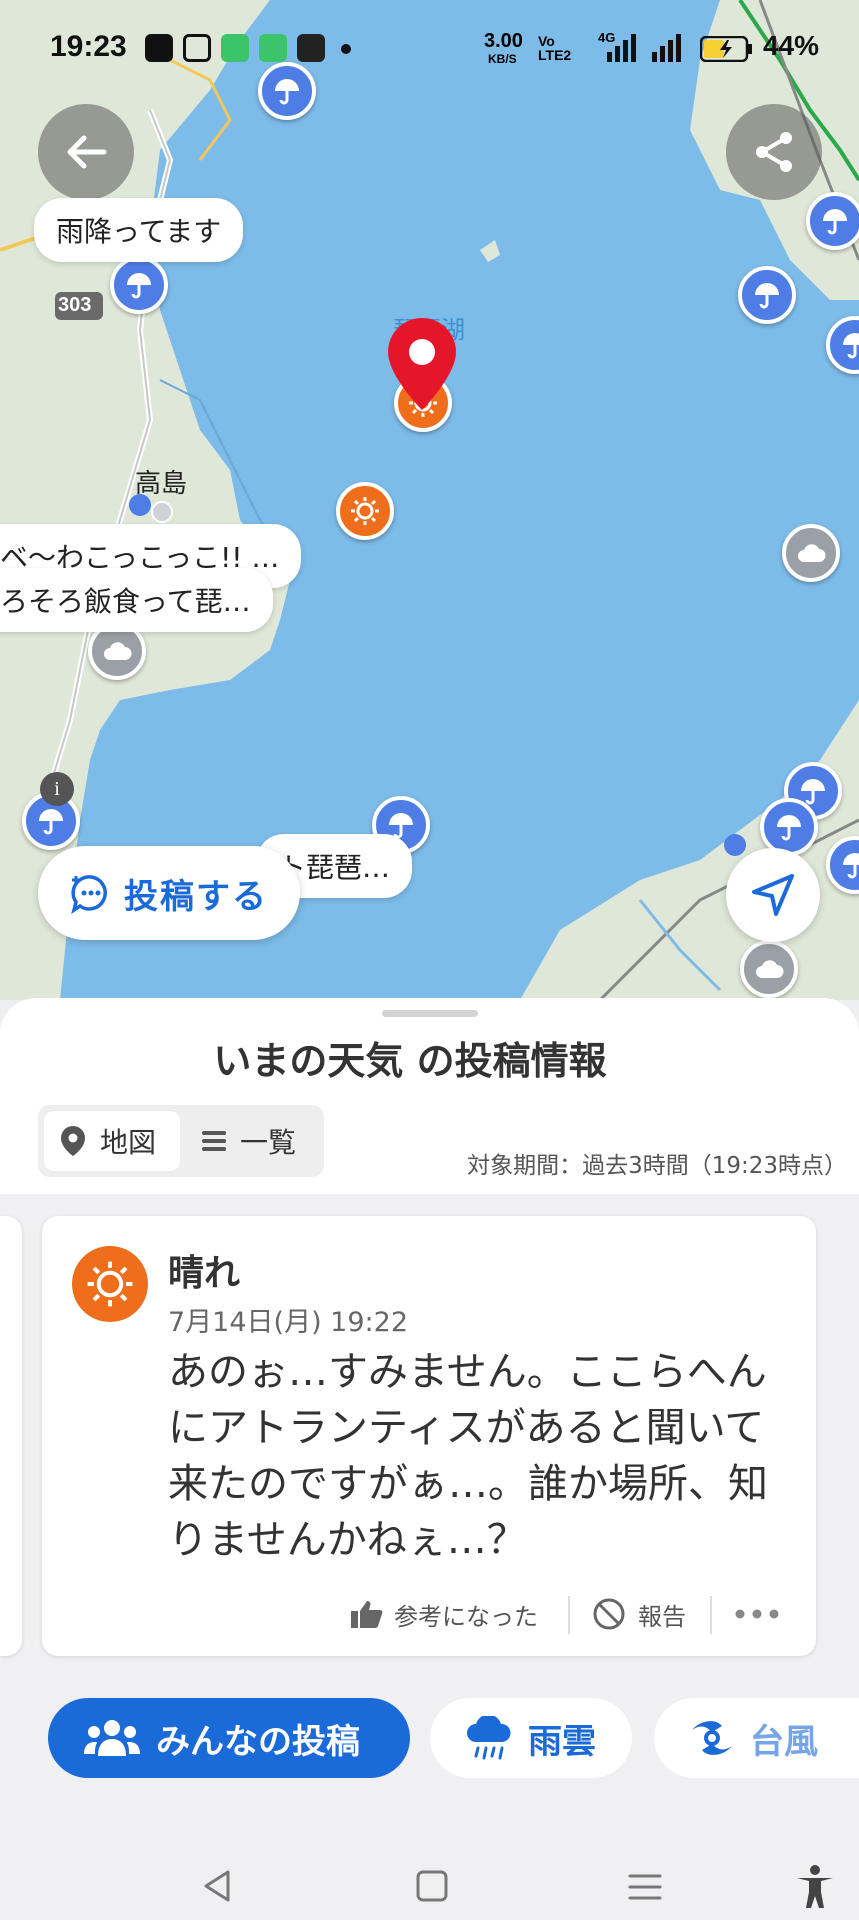  Describe the element at coordinates (489, 1738) in the screenshot. I see `rain-cloud-icon` at that location.